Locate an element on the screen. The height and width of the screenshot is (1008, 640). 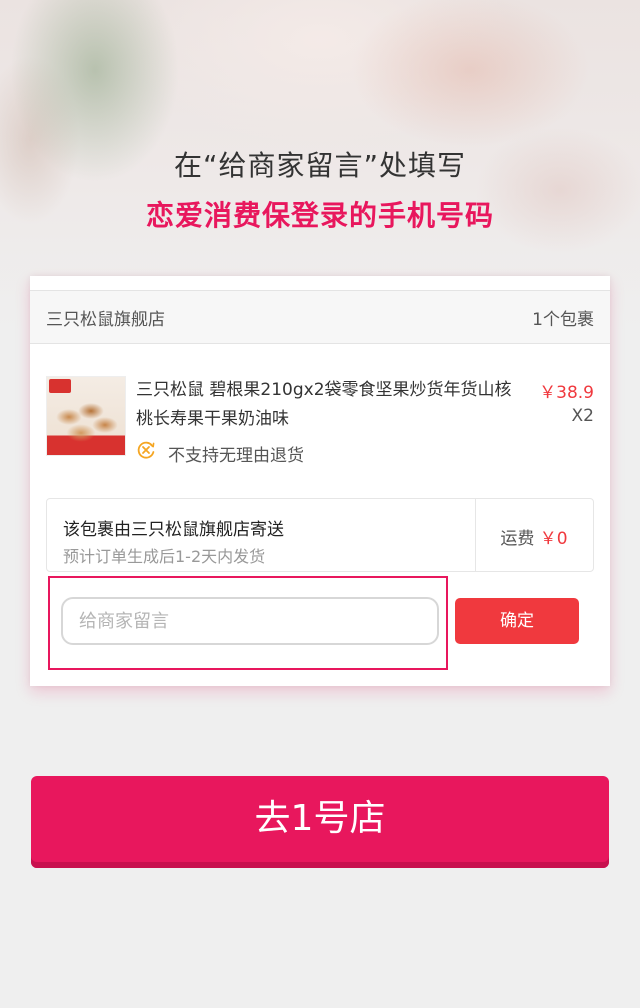
go-to-store-button: 去1号店 is located at coordinates (320, 822).